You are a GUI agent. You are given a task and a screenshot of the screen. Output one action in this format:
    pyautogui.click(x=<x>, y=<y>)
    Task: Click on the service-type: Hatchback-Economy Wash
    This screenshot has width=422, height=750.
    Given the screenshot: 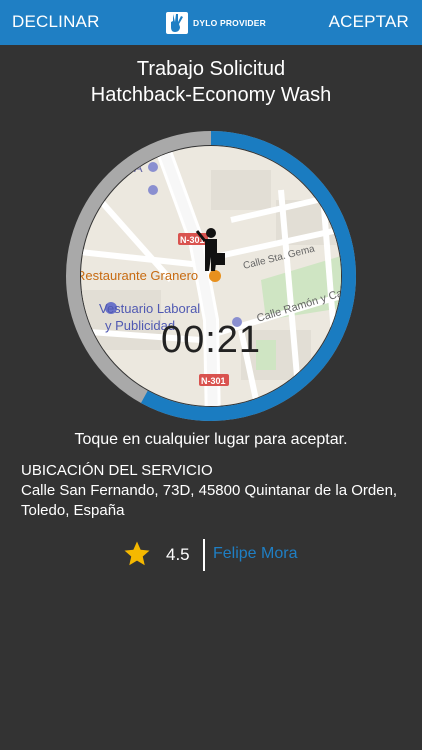 What is the action you would take?
    pyautogui.click(x=211, y=95)
    